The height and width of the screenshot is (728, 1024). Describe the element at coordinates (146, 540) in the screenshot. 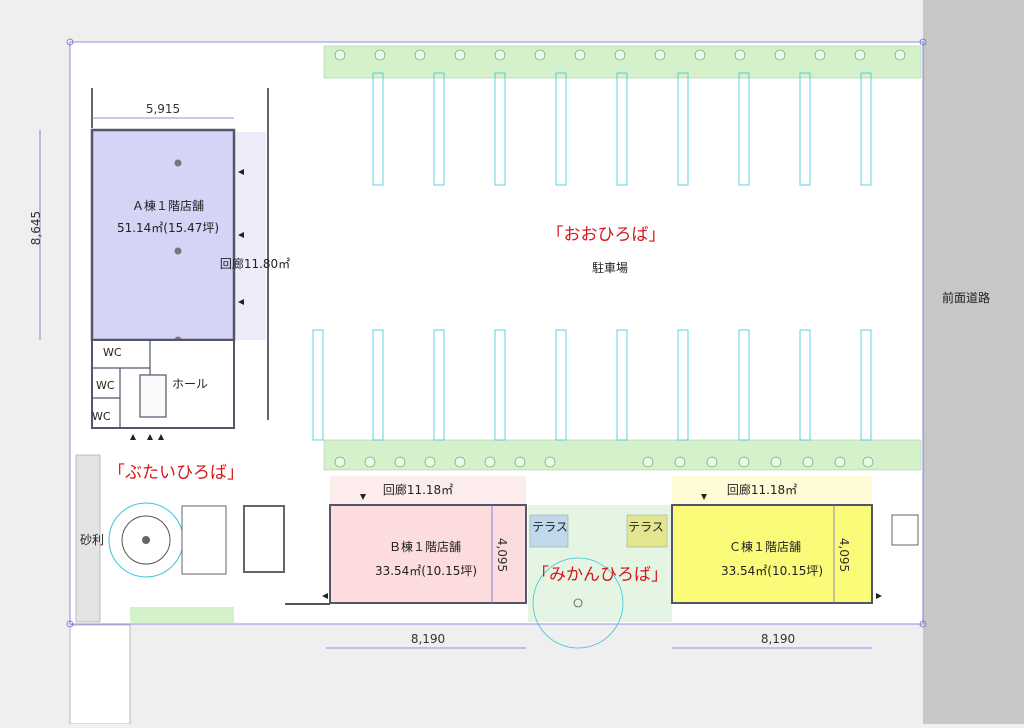

I see `stage-center` at that location.